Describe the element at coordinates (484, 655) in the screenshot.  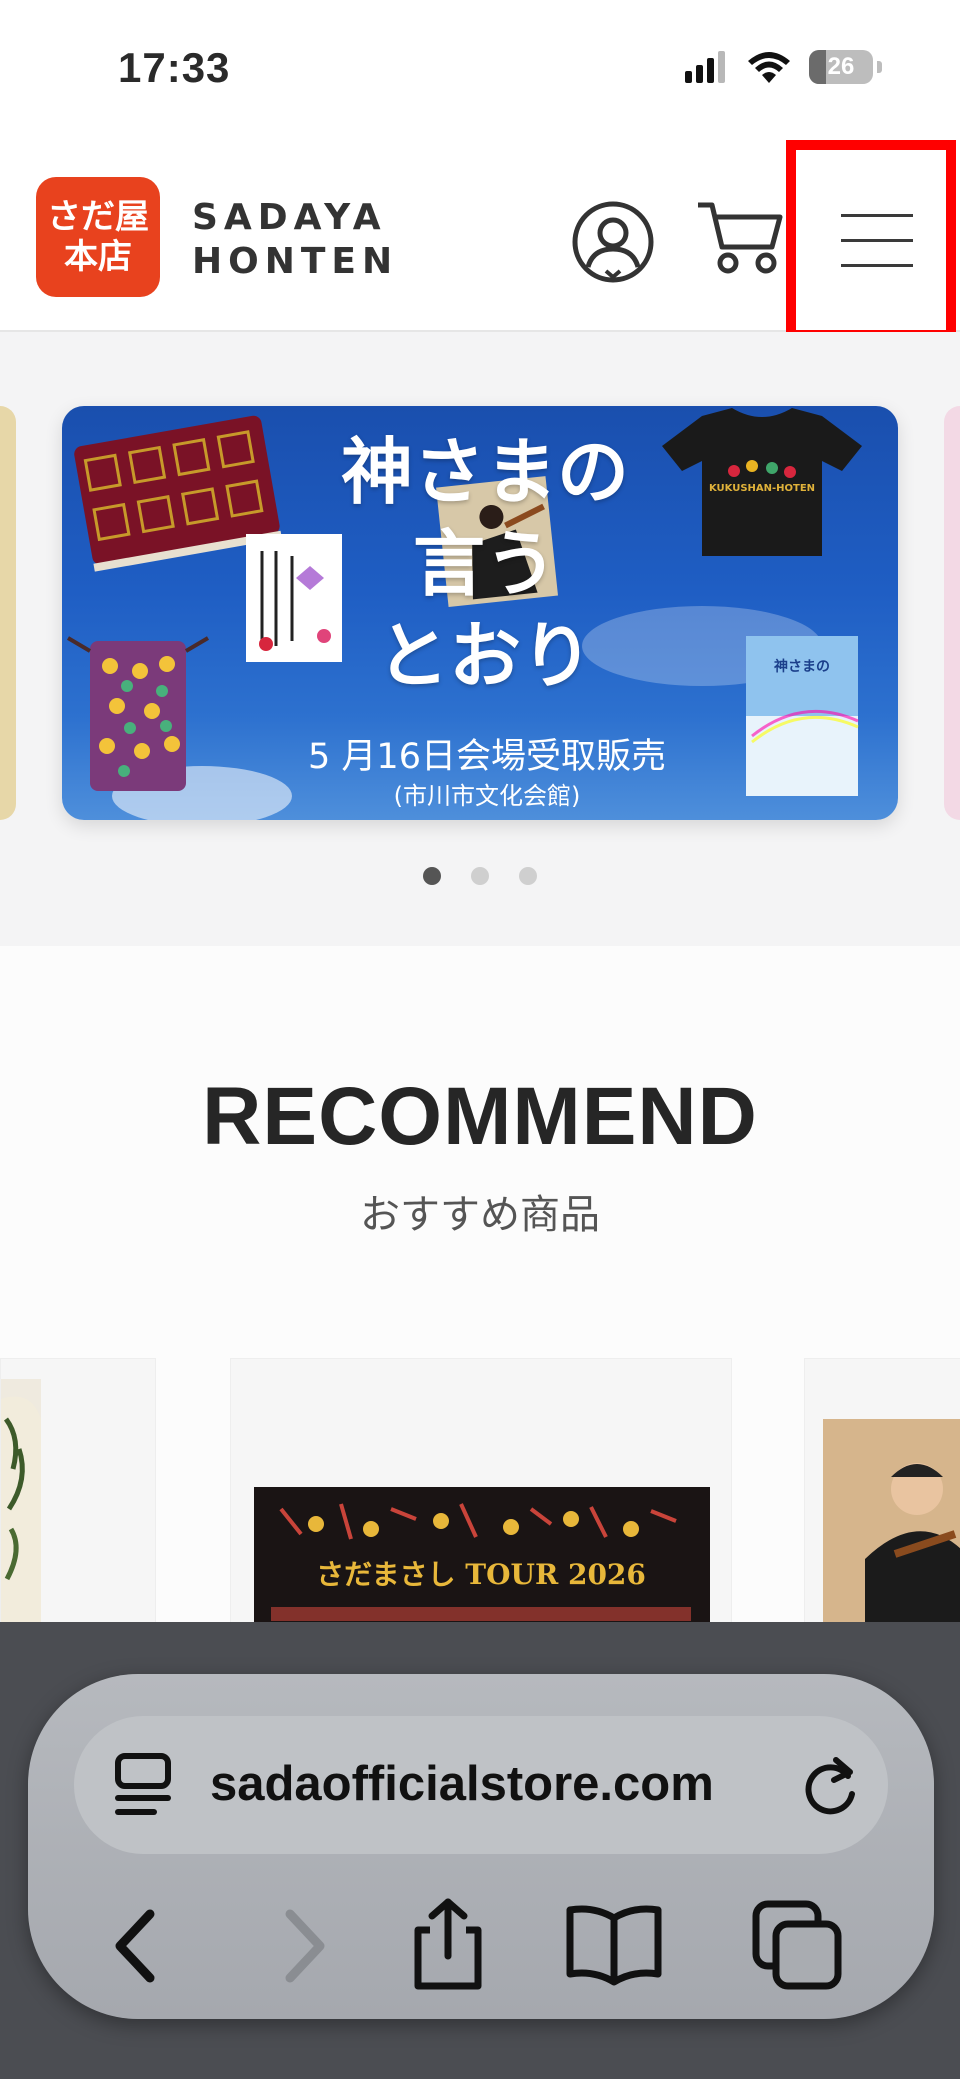
I see `banner-title-line3: とおり` at that location.